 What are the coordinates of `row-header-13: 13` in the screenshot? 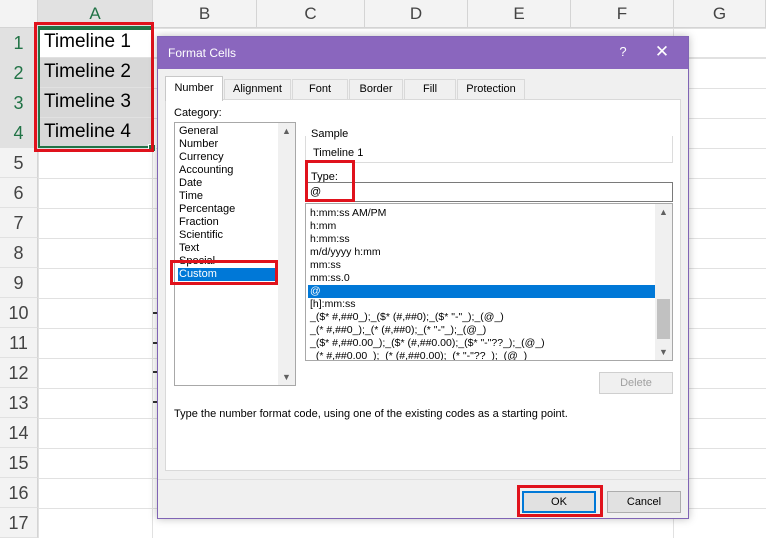 It's located at (19, 403).